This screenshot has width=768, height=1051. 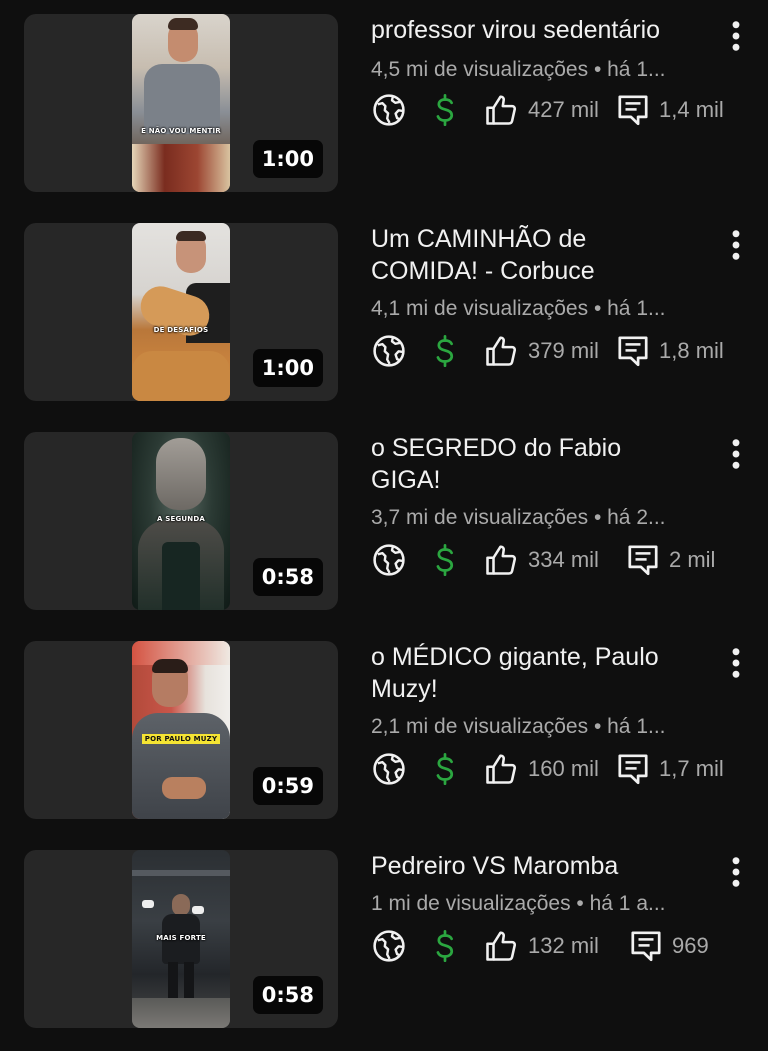 I want to click on video-stats: 160 mil 1,7 mil, so click(x=561, y=769).